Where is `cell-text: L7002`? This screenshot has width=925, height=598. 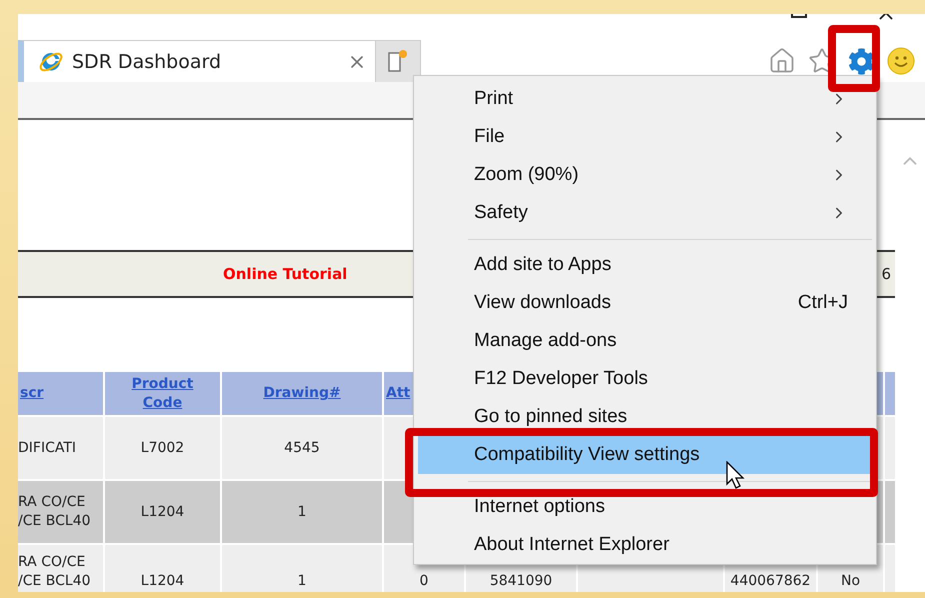
cell-text: L7002 is located at coordinates (162, 448).